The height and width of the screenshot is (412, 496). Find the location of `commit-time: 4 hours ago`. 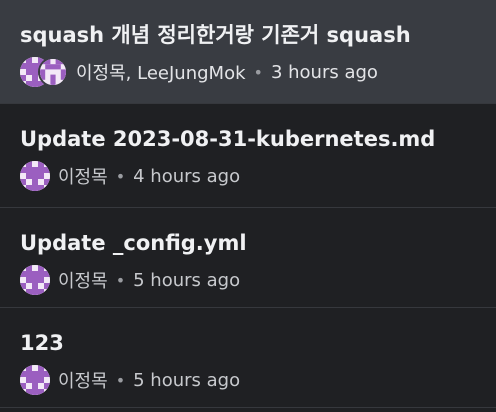

commit-time: 4 hours ago is located at coordinates (187, 176).